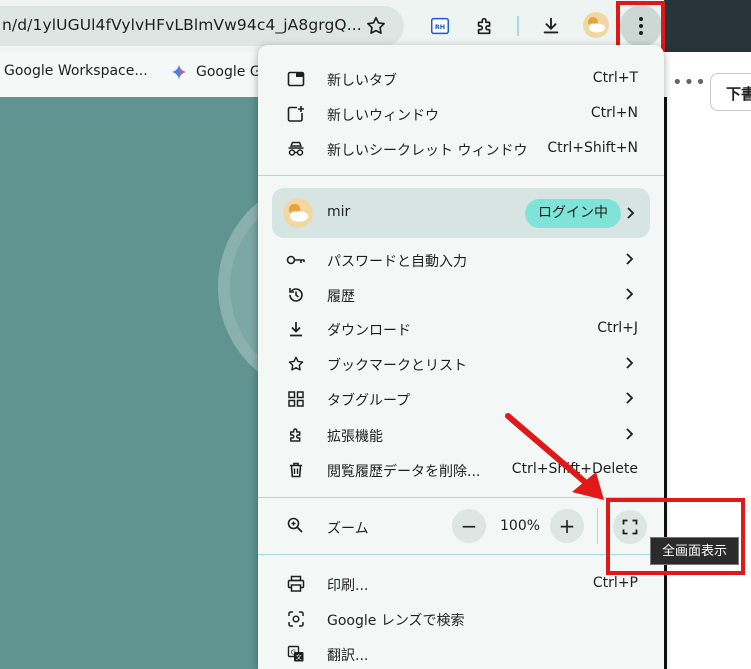  I want to click on extensions-icon, so click(485, 26).